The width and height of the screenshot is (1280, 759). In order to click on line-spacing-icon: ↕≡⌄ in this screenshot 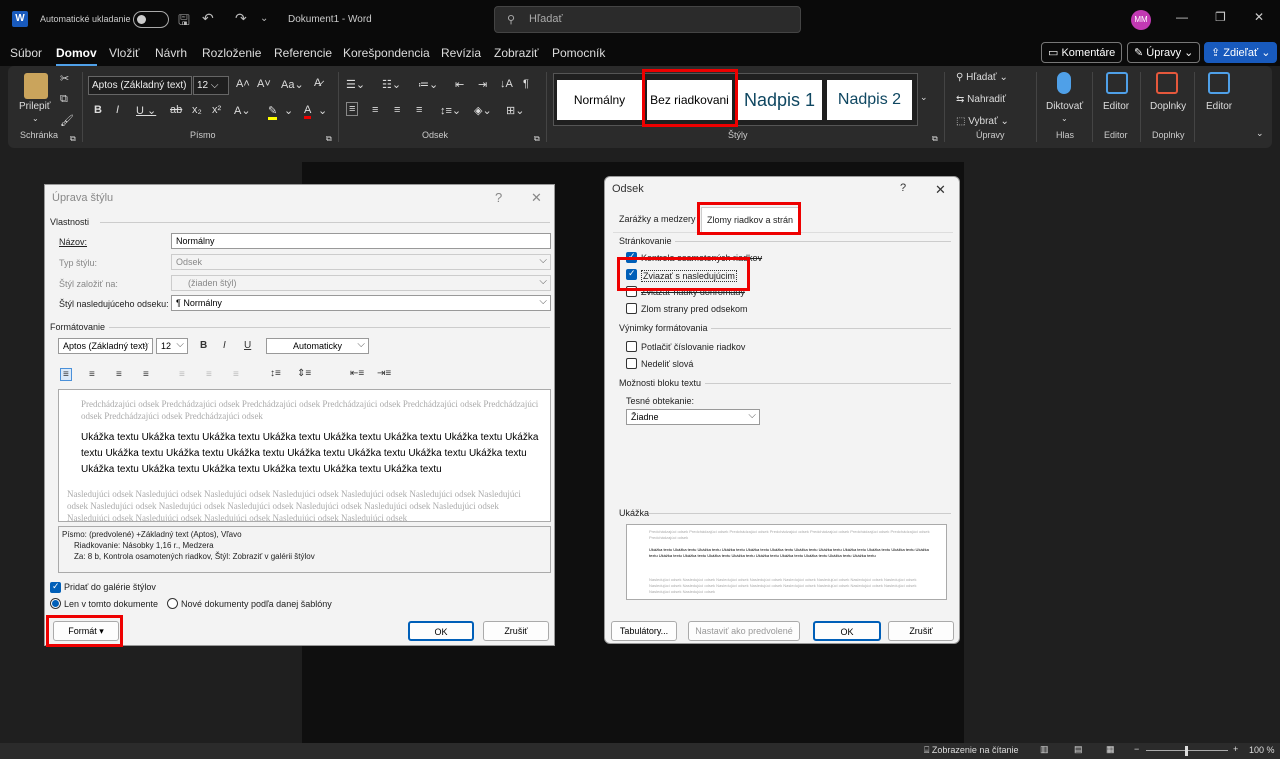, I will do `click(450, 110)`.